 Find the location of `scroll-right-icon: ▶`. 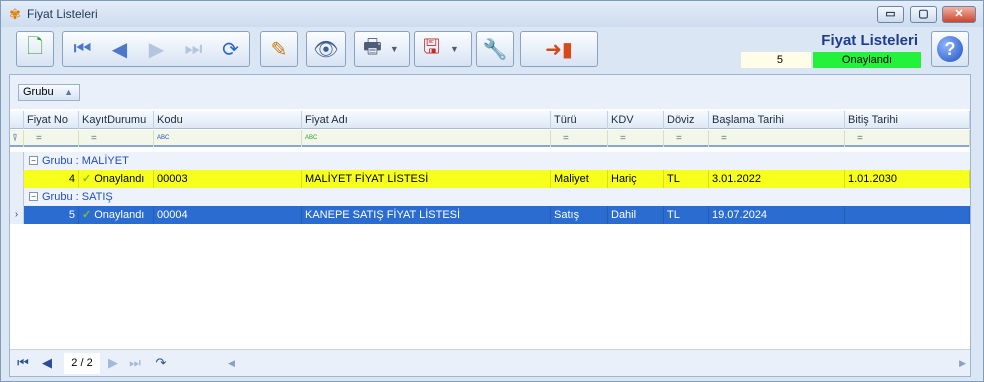

scroll-right-icon: ▶ is located at coordinates (962, 363).